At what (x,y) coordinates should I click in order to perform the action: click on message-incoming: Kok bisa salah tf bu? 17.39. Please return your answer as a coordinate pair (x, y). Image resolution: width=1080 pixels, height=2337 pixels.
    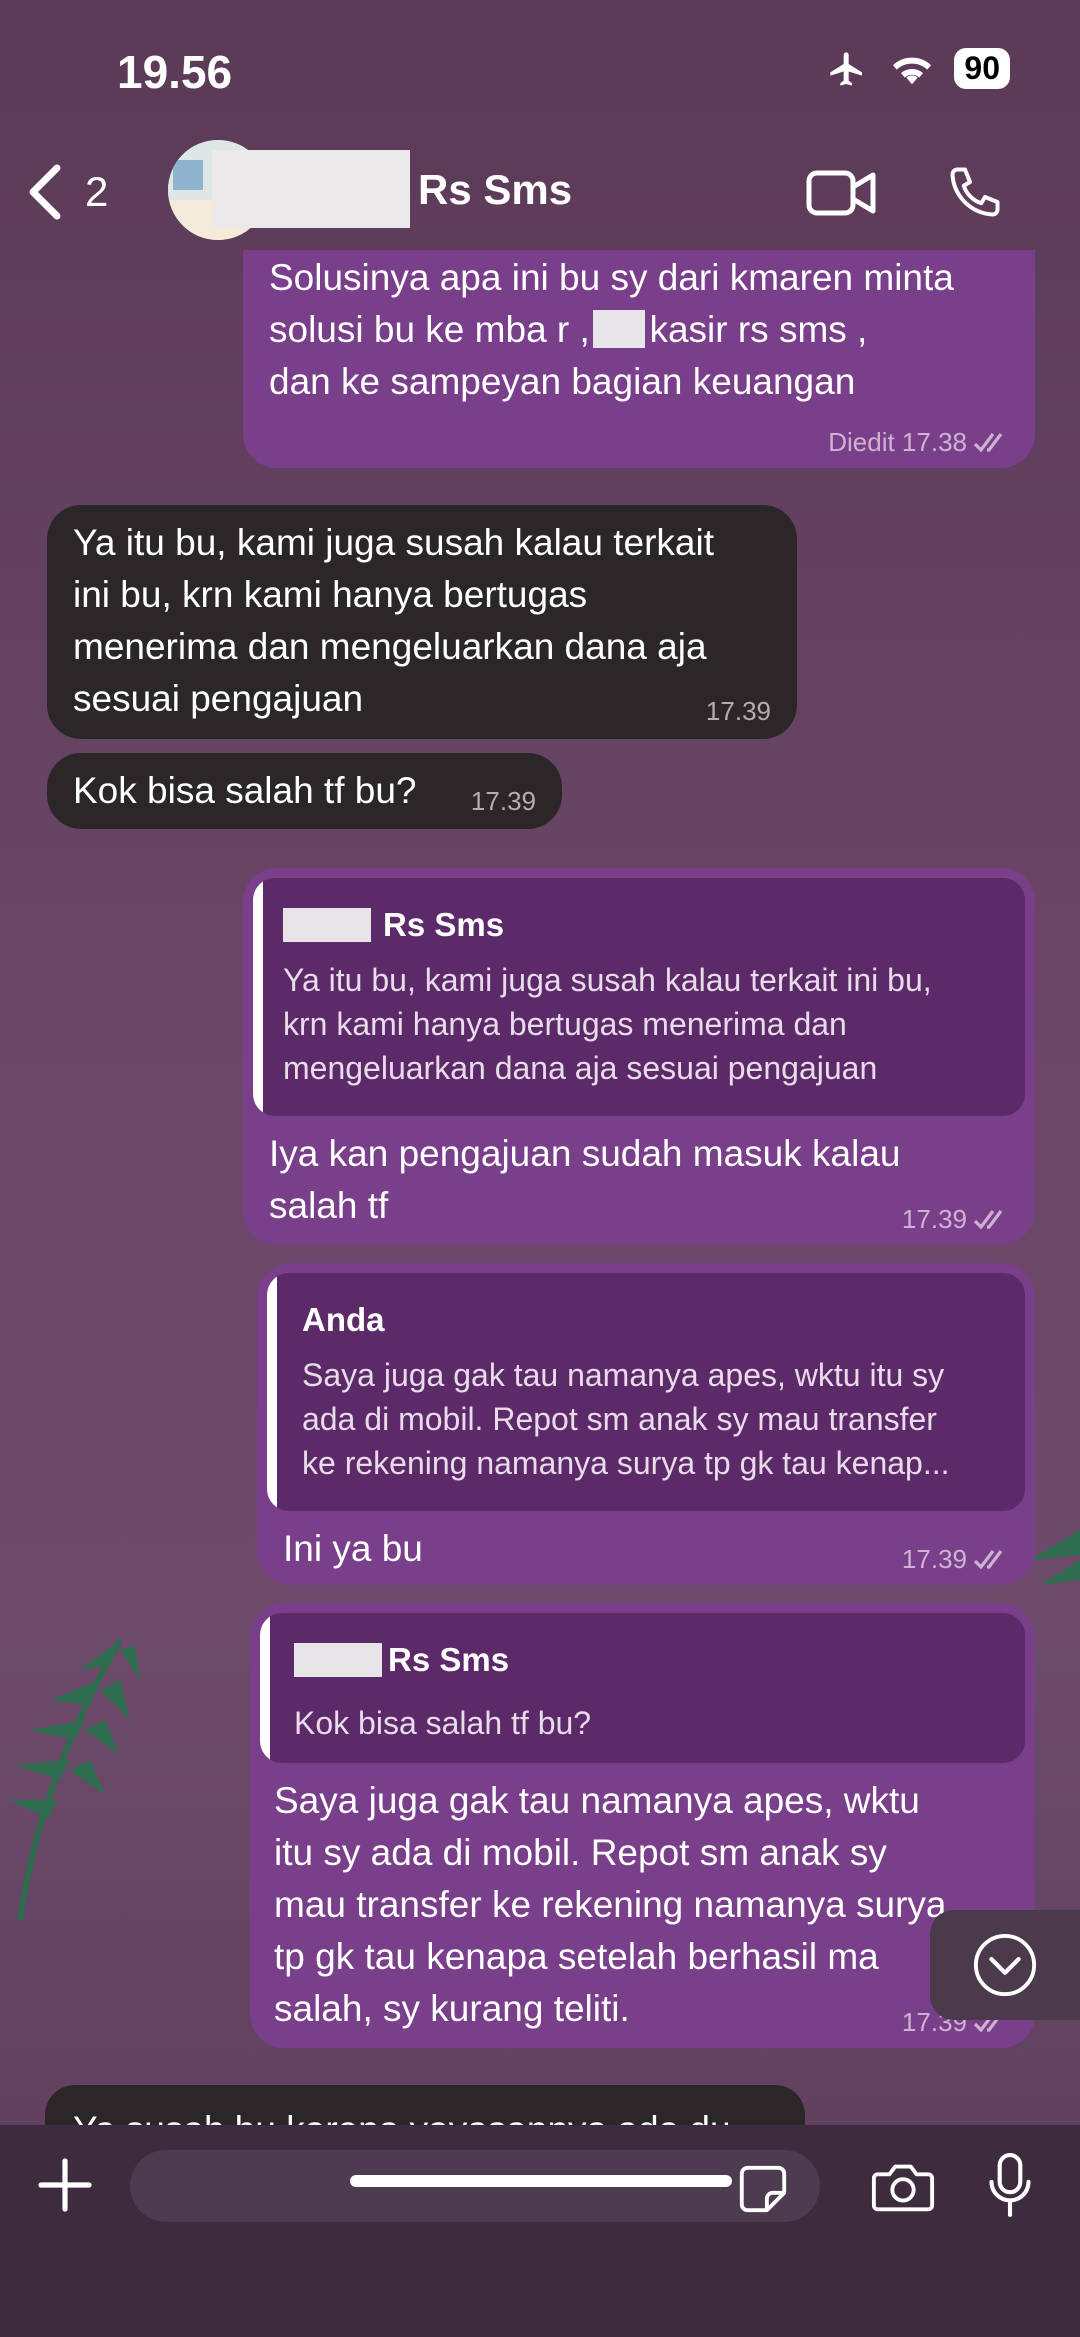
    Looking at the image, I should click on (304, 791).